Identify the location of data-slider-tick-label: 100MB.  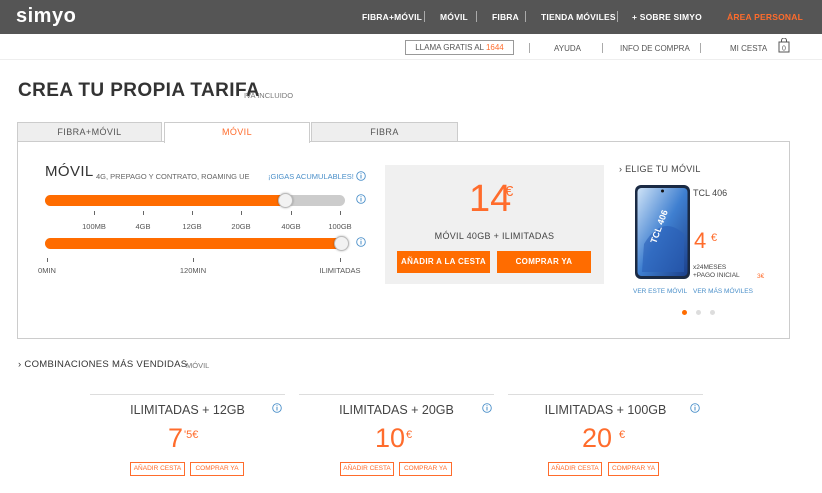
(94, 226).